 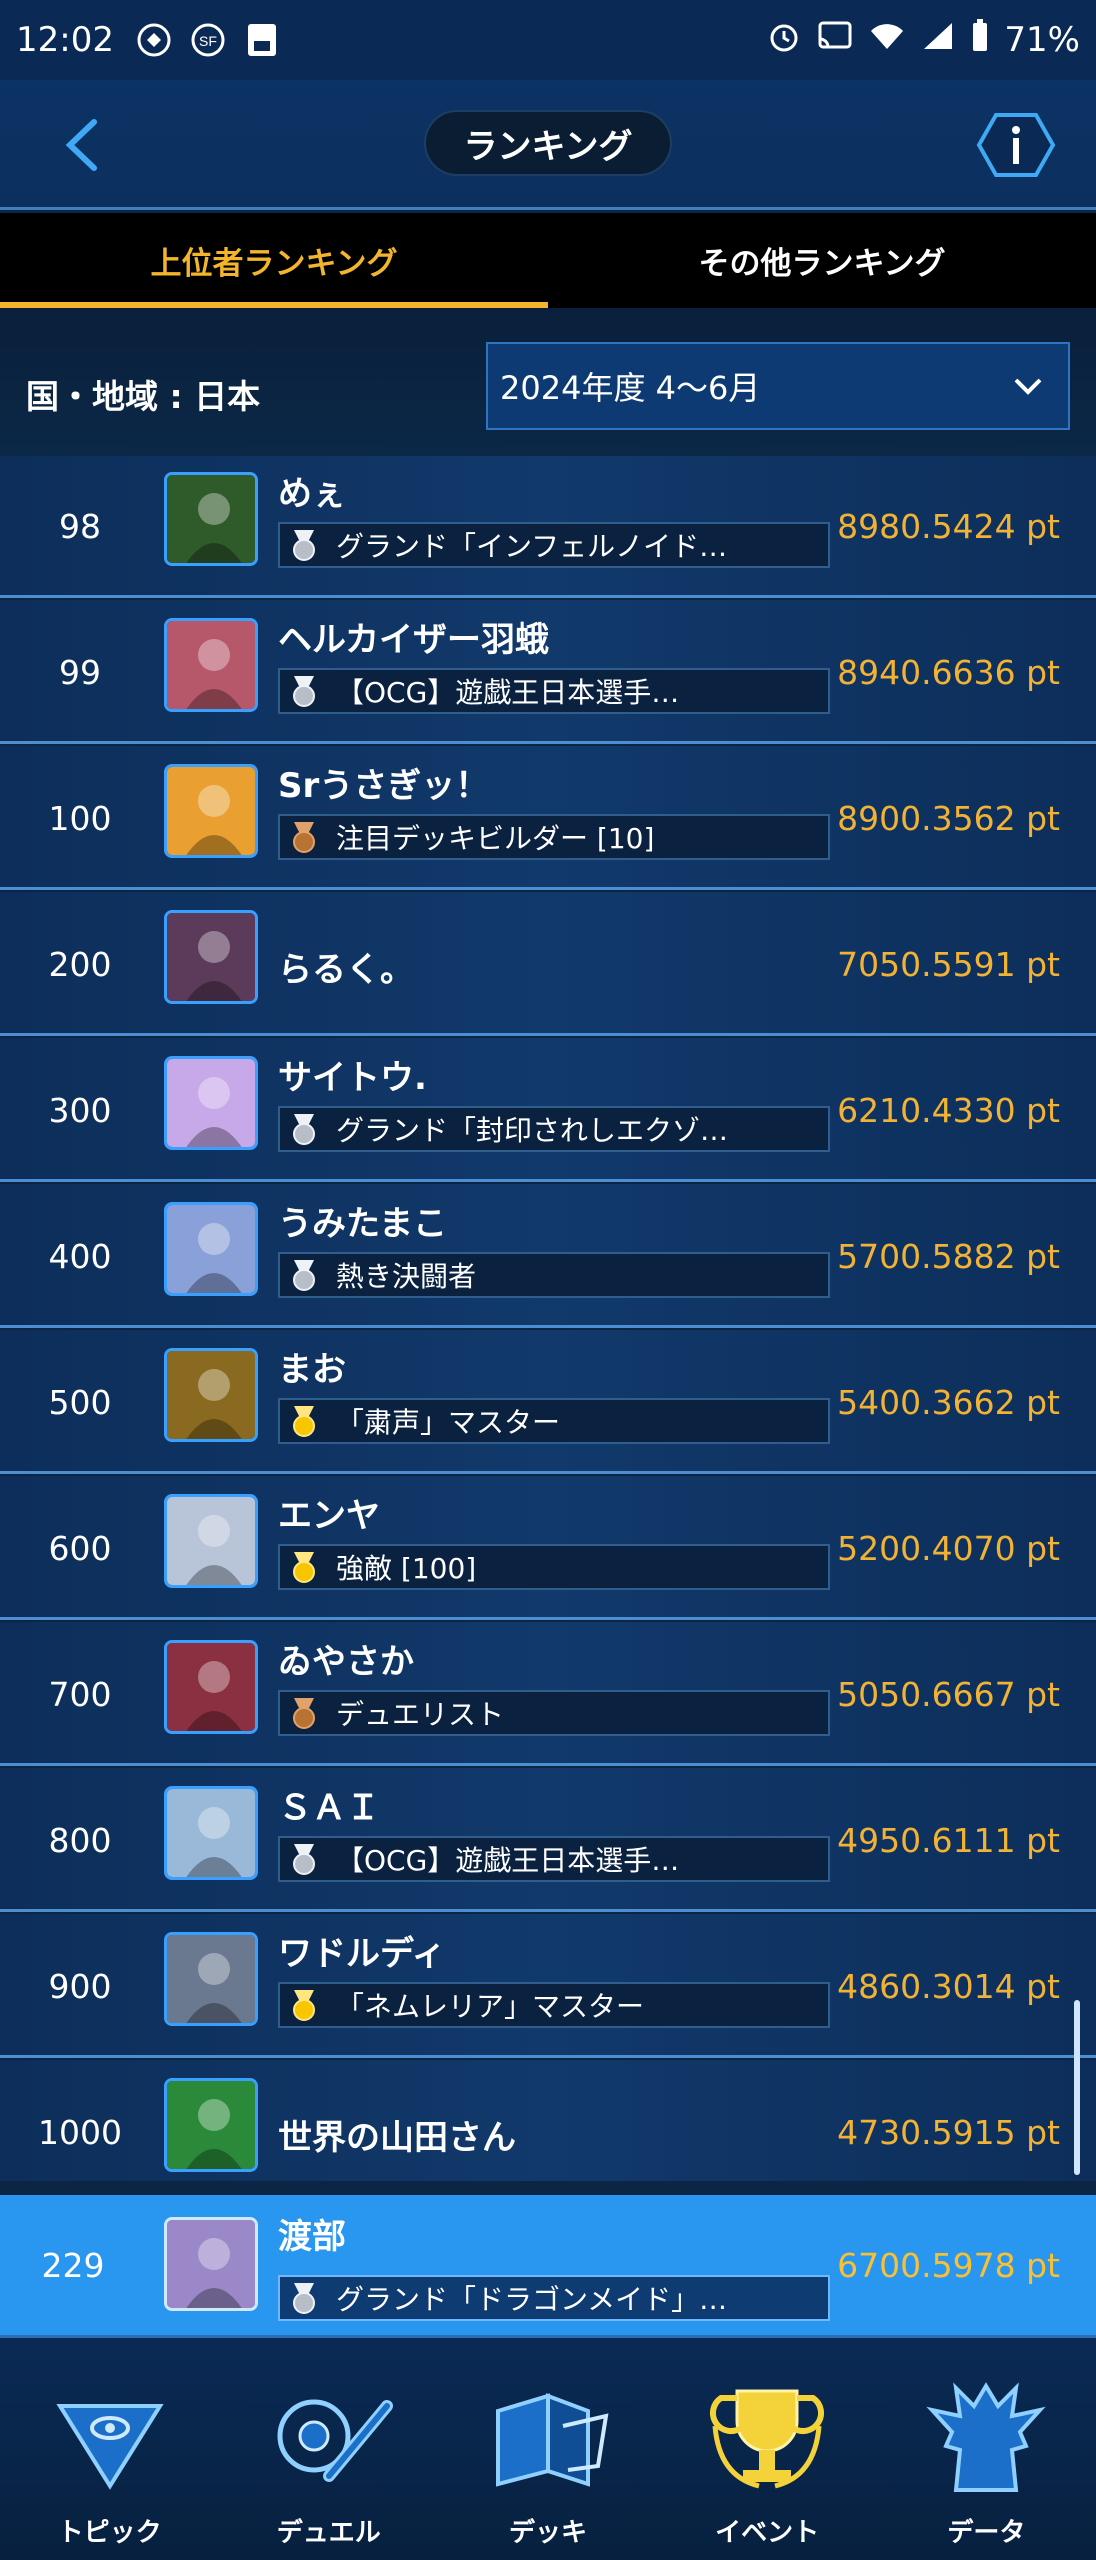 What do you see at coordinates (986, 2533) in the screenshot?
I see `nav-label-data: データ` at bounding box center [986, 2533].